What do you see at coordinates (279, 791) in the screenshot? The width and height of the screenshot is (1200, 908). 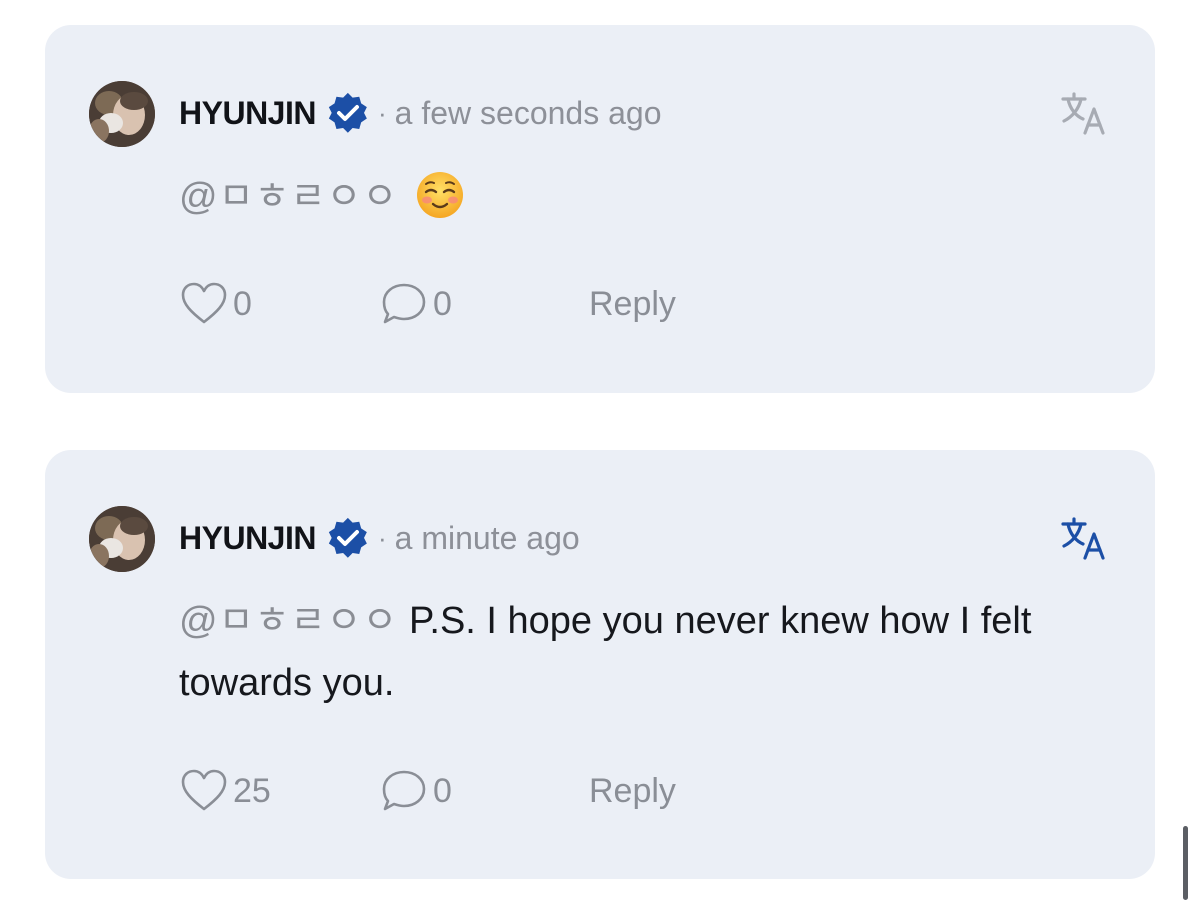 I see `like-button: 25` at bounding box center [279, 791].